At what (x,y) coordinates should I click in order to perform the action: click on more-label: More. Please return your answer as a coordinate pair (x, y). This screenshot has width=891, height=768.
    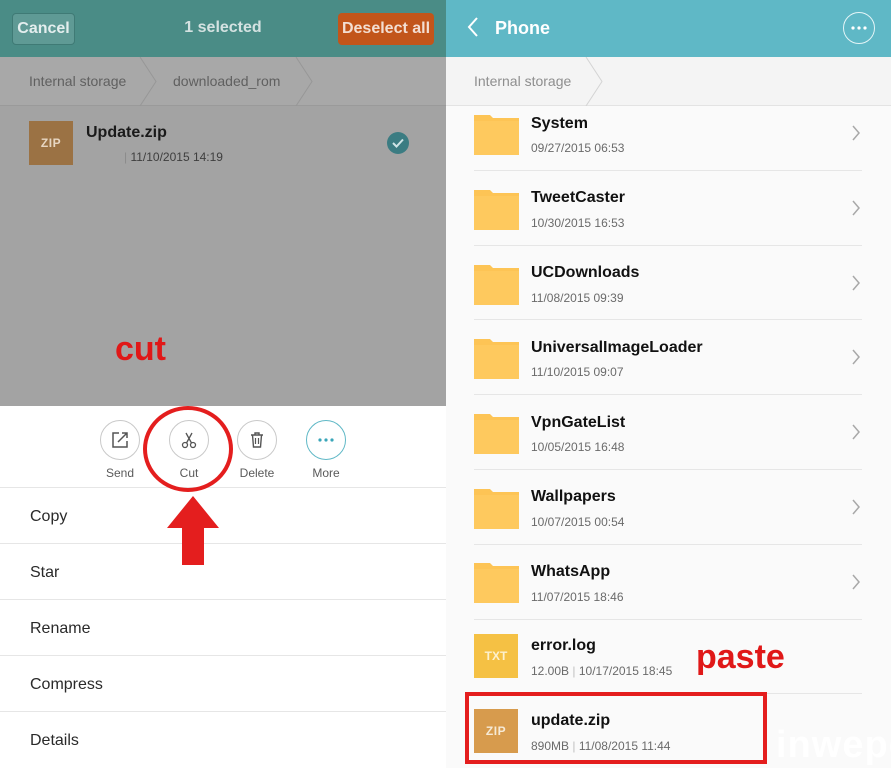
    Looking at the image, I should click on (326, 473).